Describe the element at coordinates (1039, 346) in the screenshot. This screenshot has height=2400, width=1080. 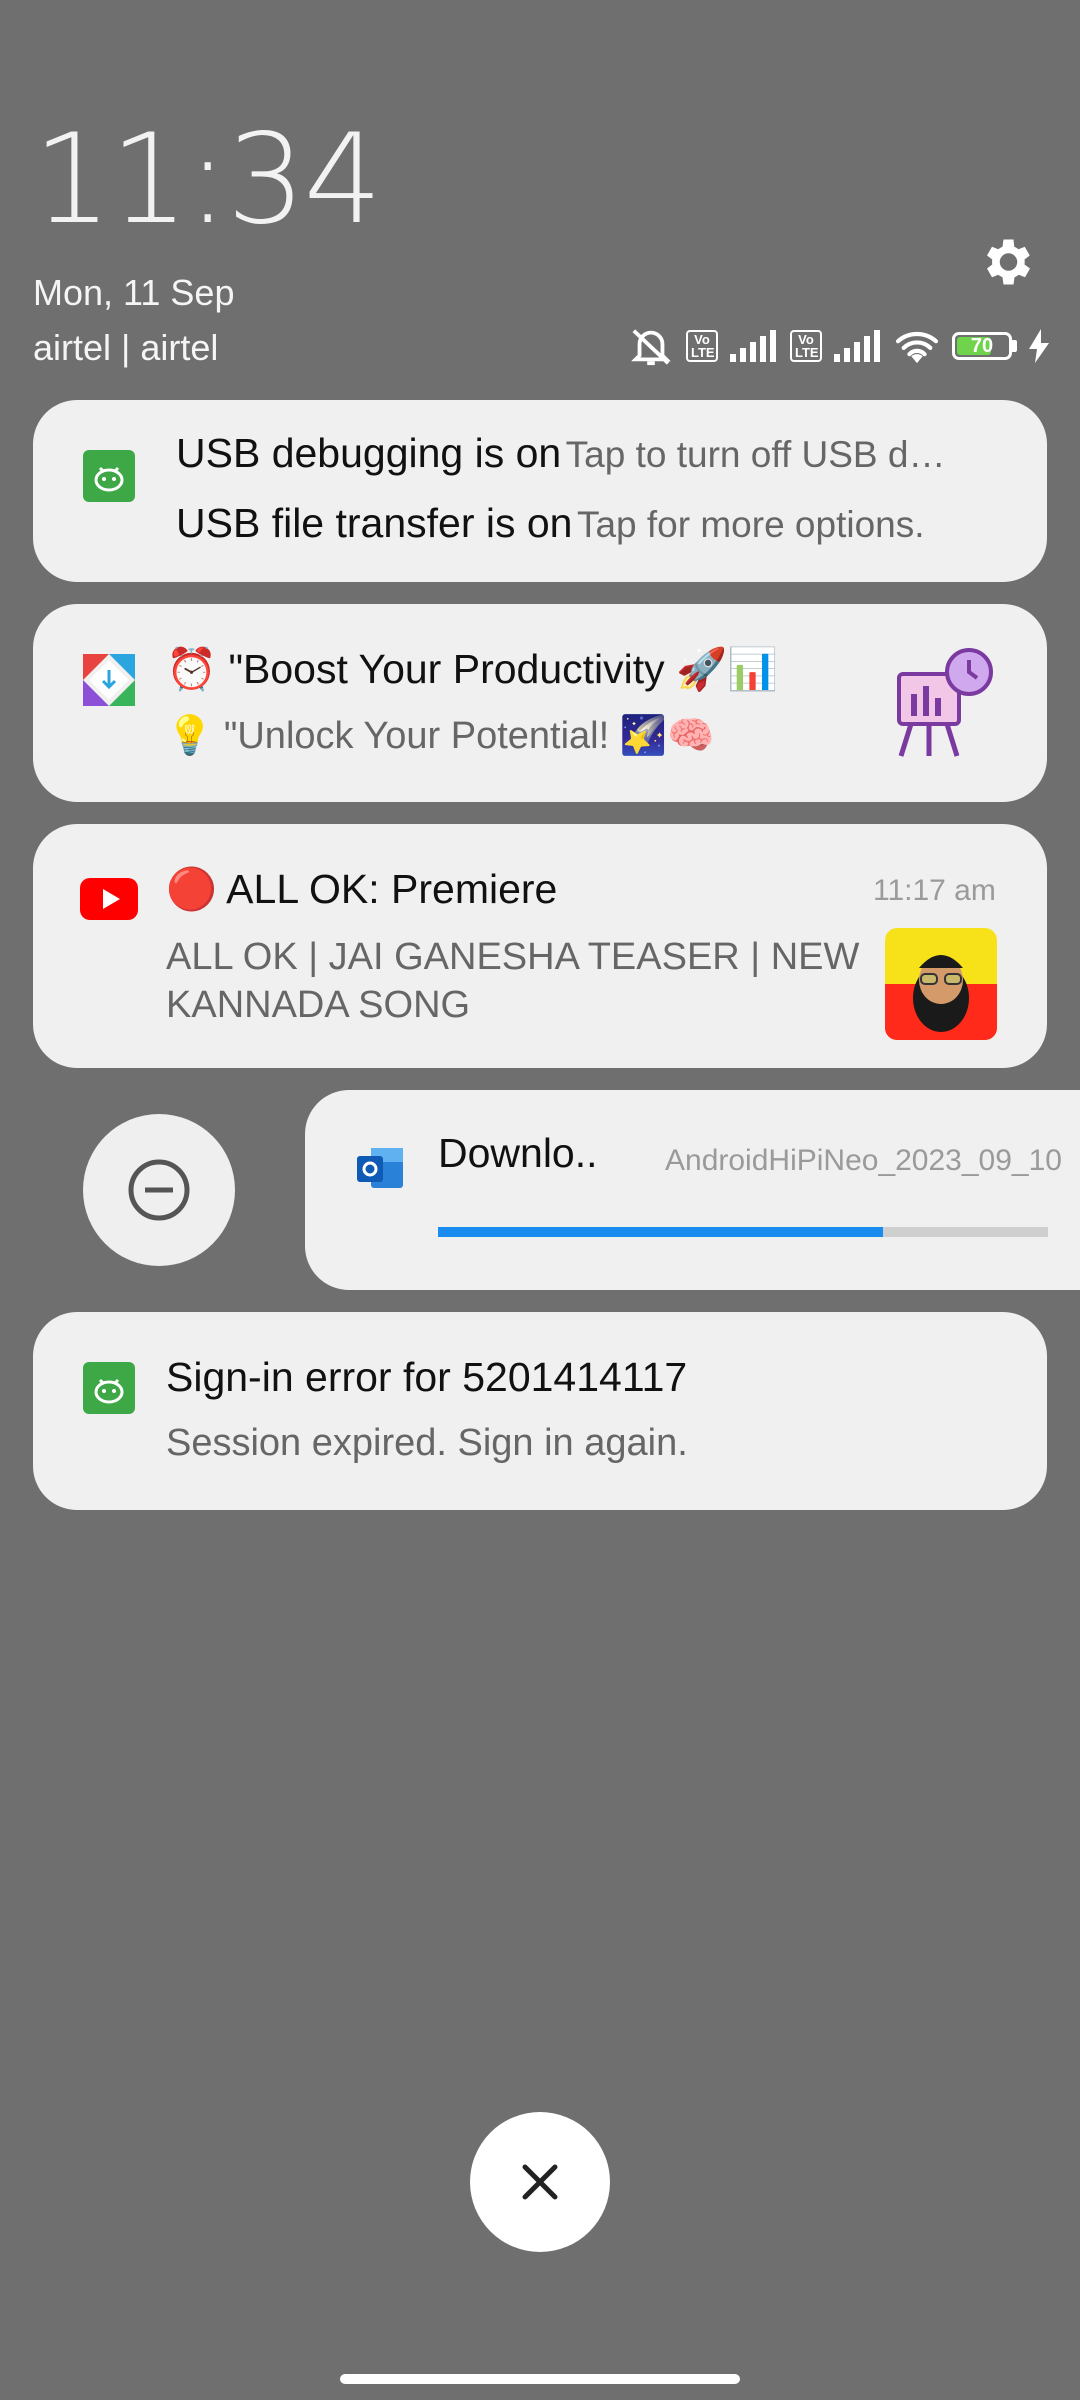
I see `charging-bolt-icon` at that location.